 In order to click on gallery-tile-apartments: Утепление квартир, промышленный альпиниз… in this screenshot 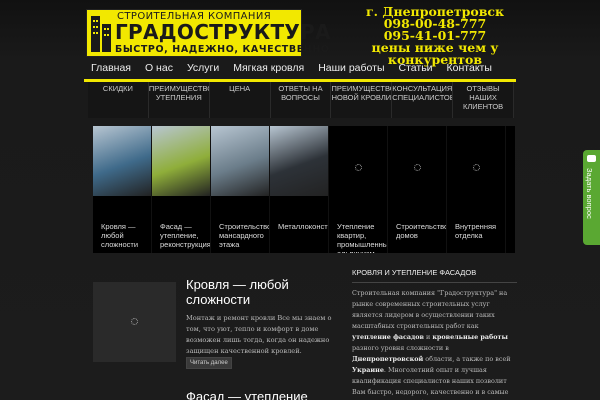, I will do `click(358, 189)`.